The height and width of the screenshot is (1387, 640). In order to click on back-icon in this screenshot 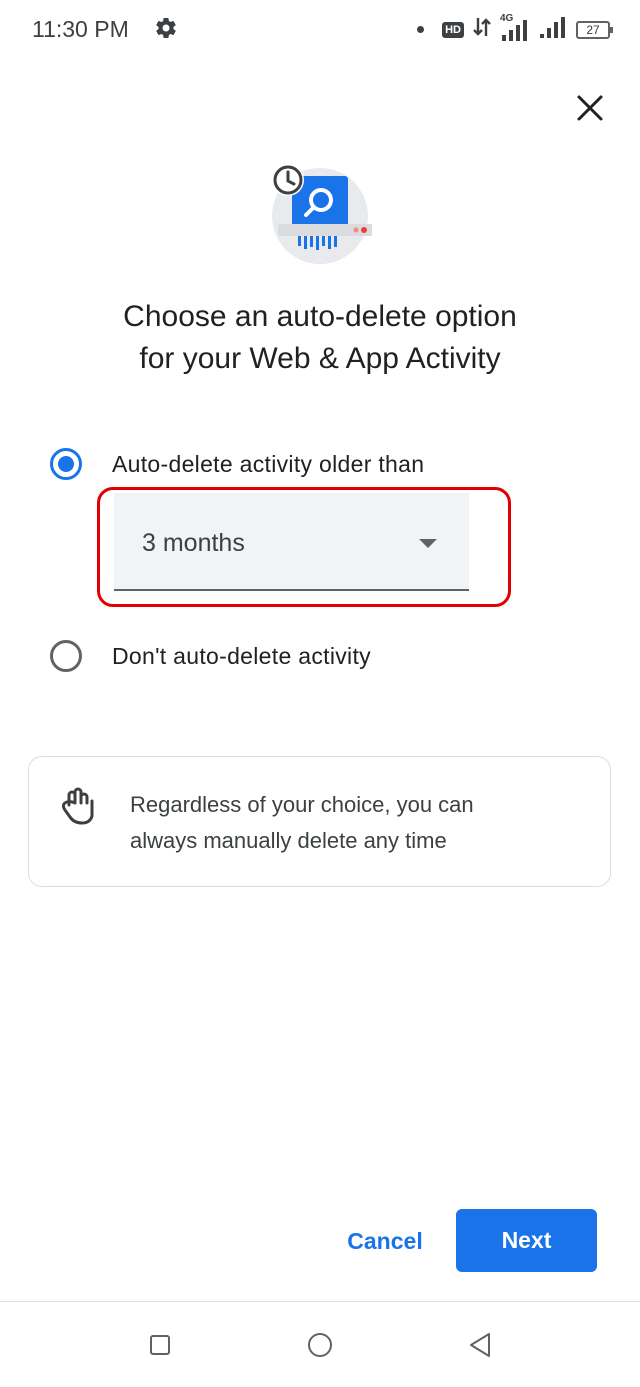, I will do `click(480, 1345)`.